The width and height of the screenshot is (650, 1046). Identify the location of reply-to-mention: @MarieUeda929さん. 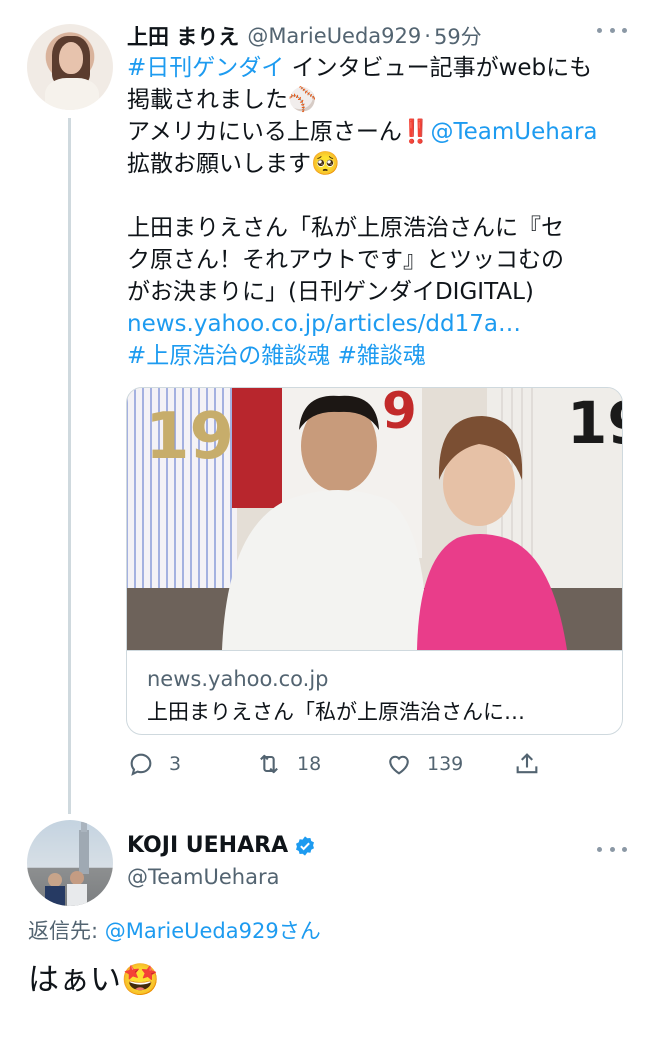
(213, 931).